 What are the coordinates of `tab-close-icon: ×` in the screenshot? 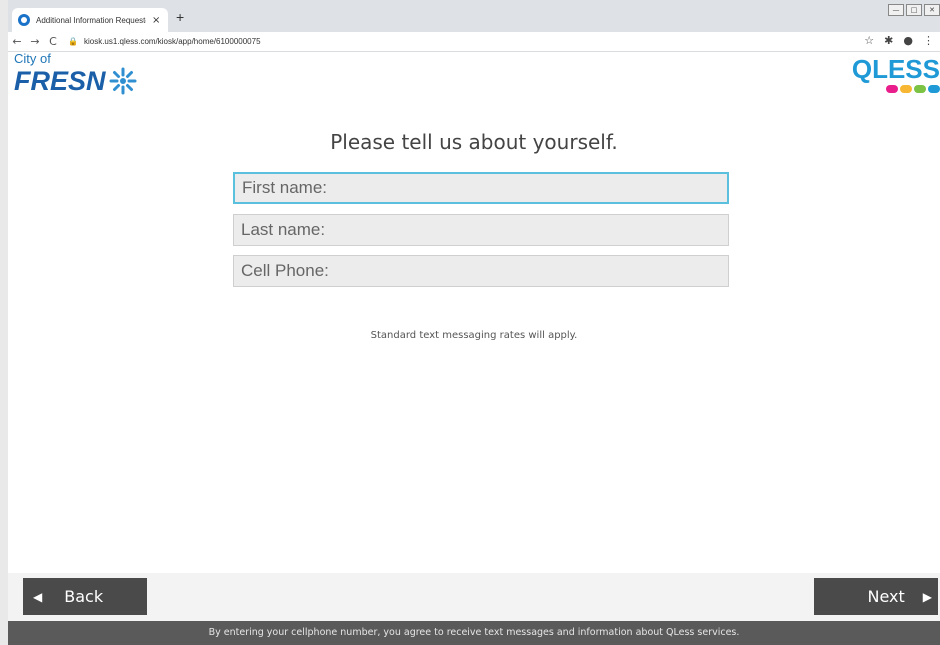 It's located at (156, 20).